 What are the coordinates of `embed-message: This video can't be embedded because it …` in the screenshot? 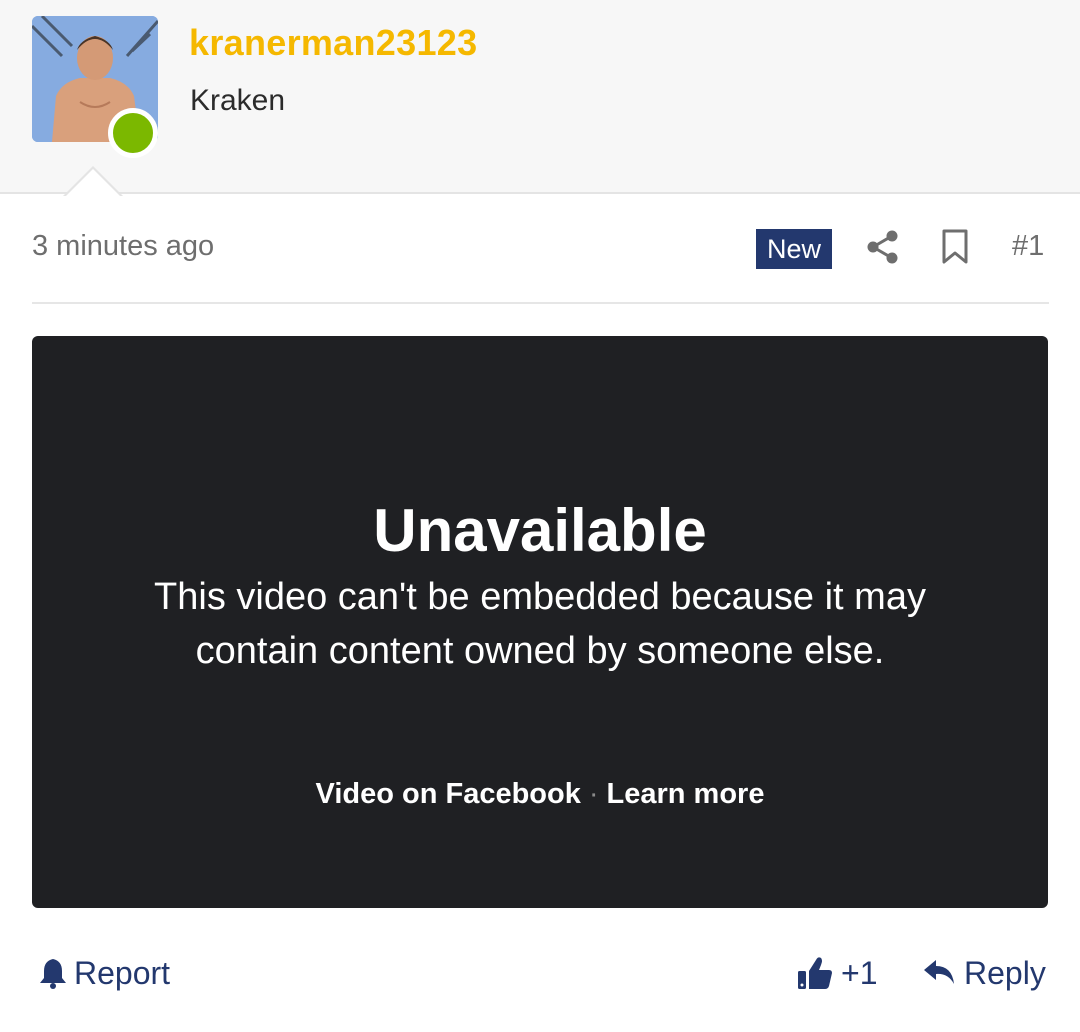 It's located at (540, 624).